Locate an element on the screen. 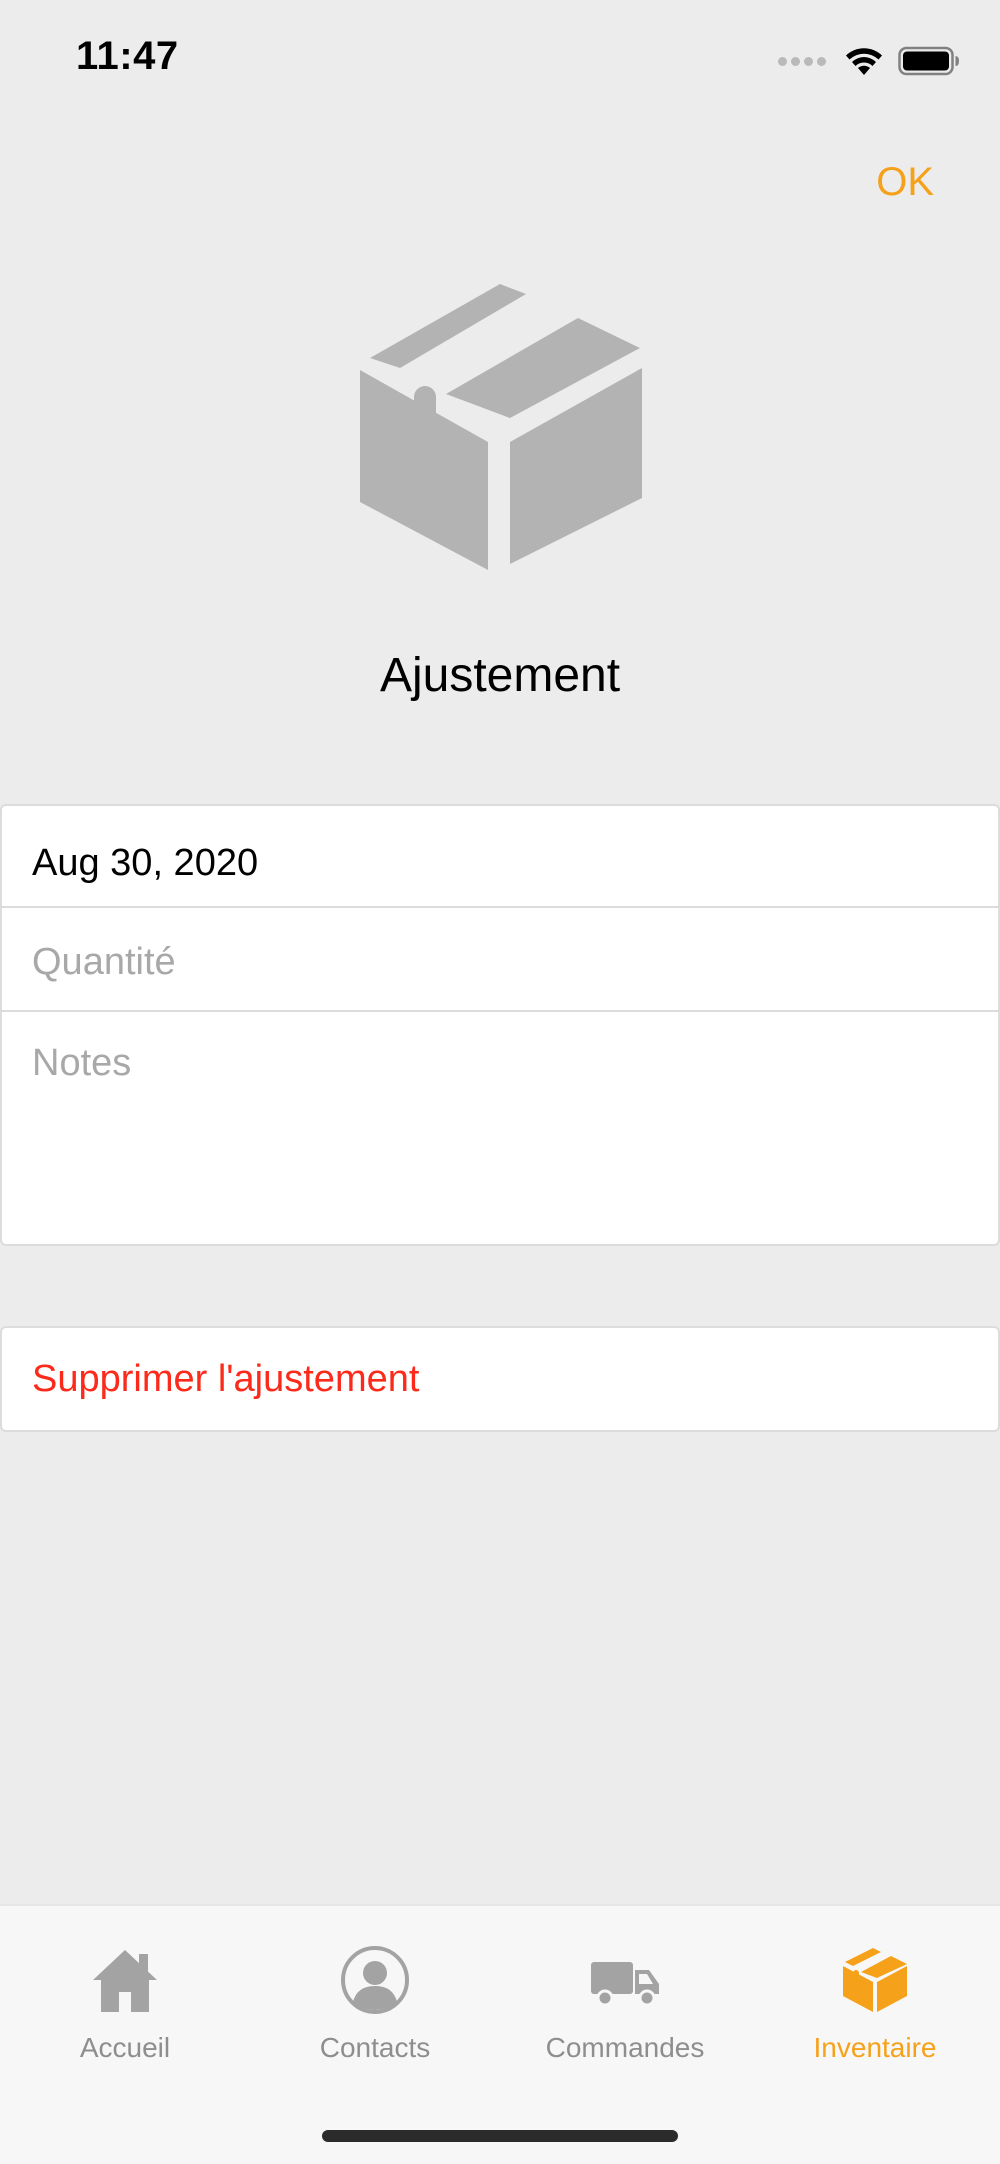  date-value: Aug 30, 2020 is located at coordinates (145, 863).